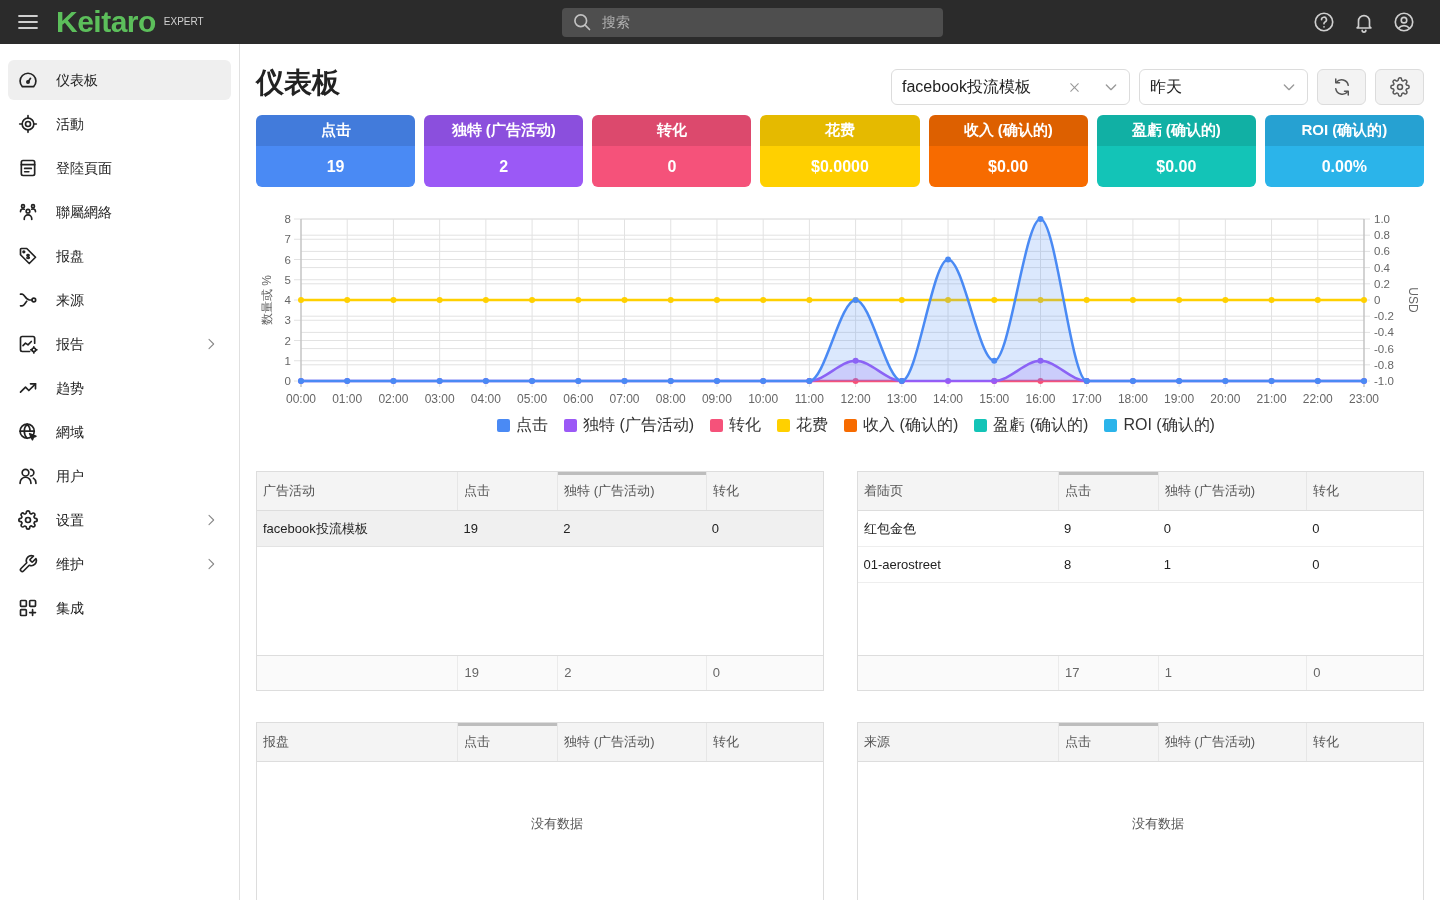 This screenshot has height=900, width=1440. What do you see at coordinates (1384, 381) in the screenshot?
I see `tick-label: -1.0` at bounding box center [1384, 381].